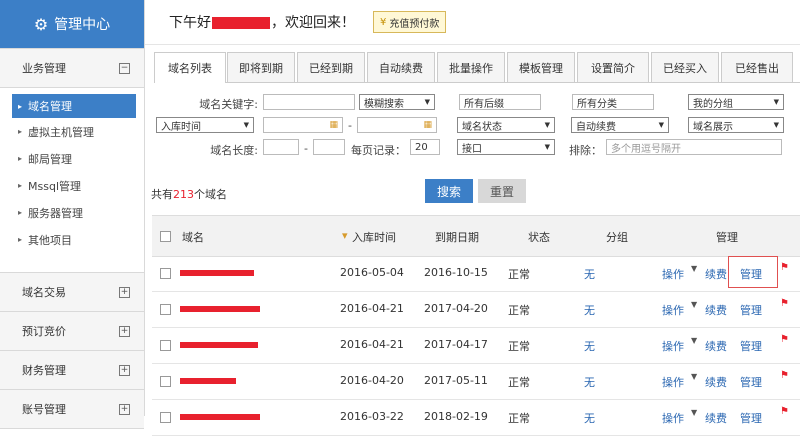 The width and height of the screenshot is (800, 436). Describe the element at coordinates (303, 125) in the screenshot. I see `start-date-input: ▦` at that location.